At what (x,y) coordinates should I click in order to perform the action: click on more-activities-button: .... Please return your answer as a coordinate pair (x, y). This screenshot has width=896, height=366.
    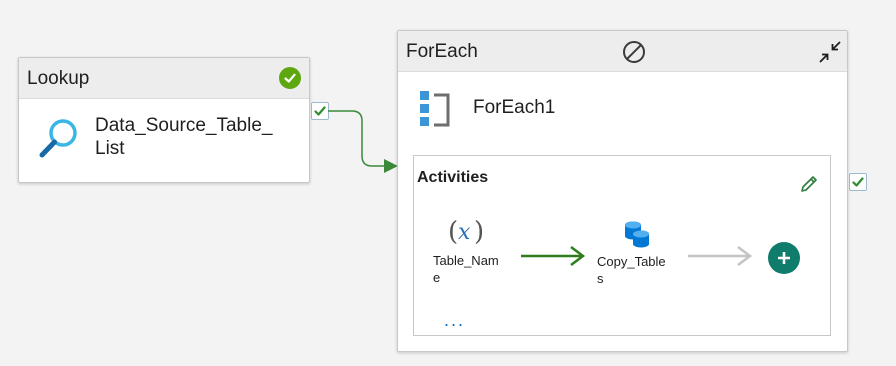
    Looking at the image, I should click on (454, 320).